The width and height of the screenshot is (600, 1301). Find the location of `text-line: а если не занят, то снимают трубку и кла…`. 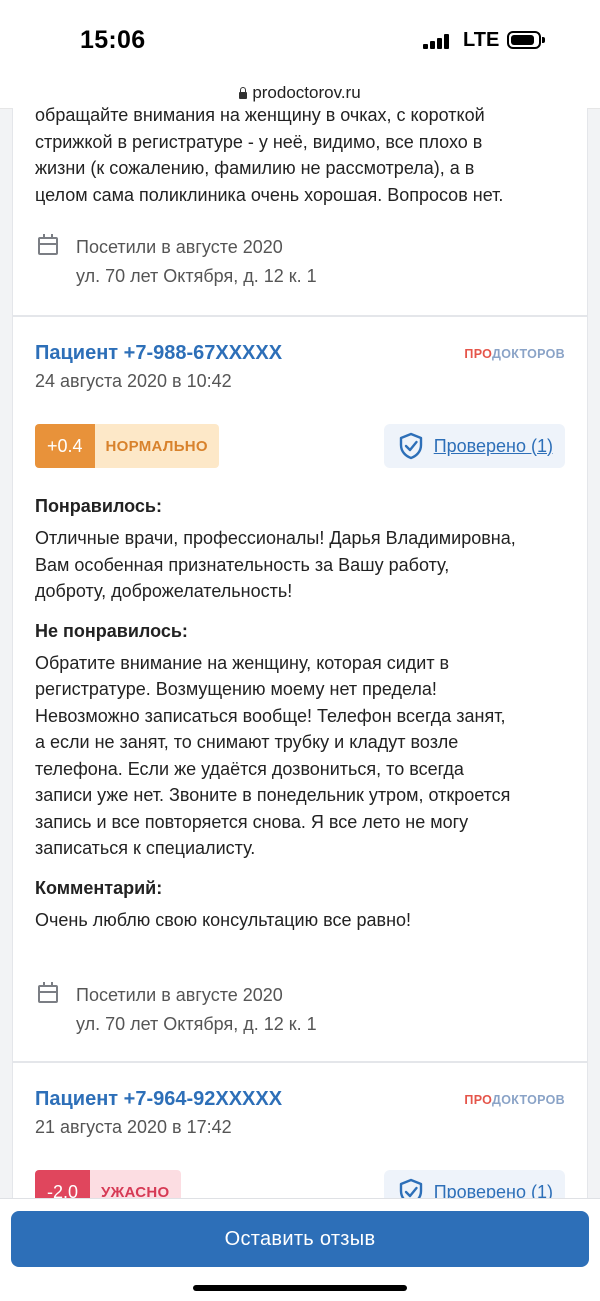

text-line: а если не занят, то снимают трубку и кла… is located at coordinates (247, 742).